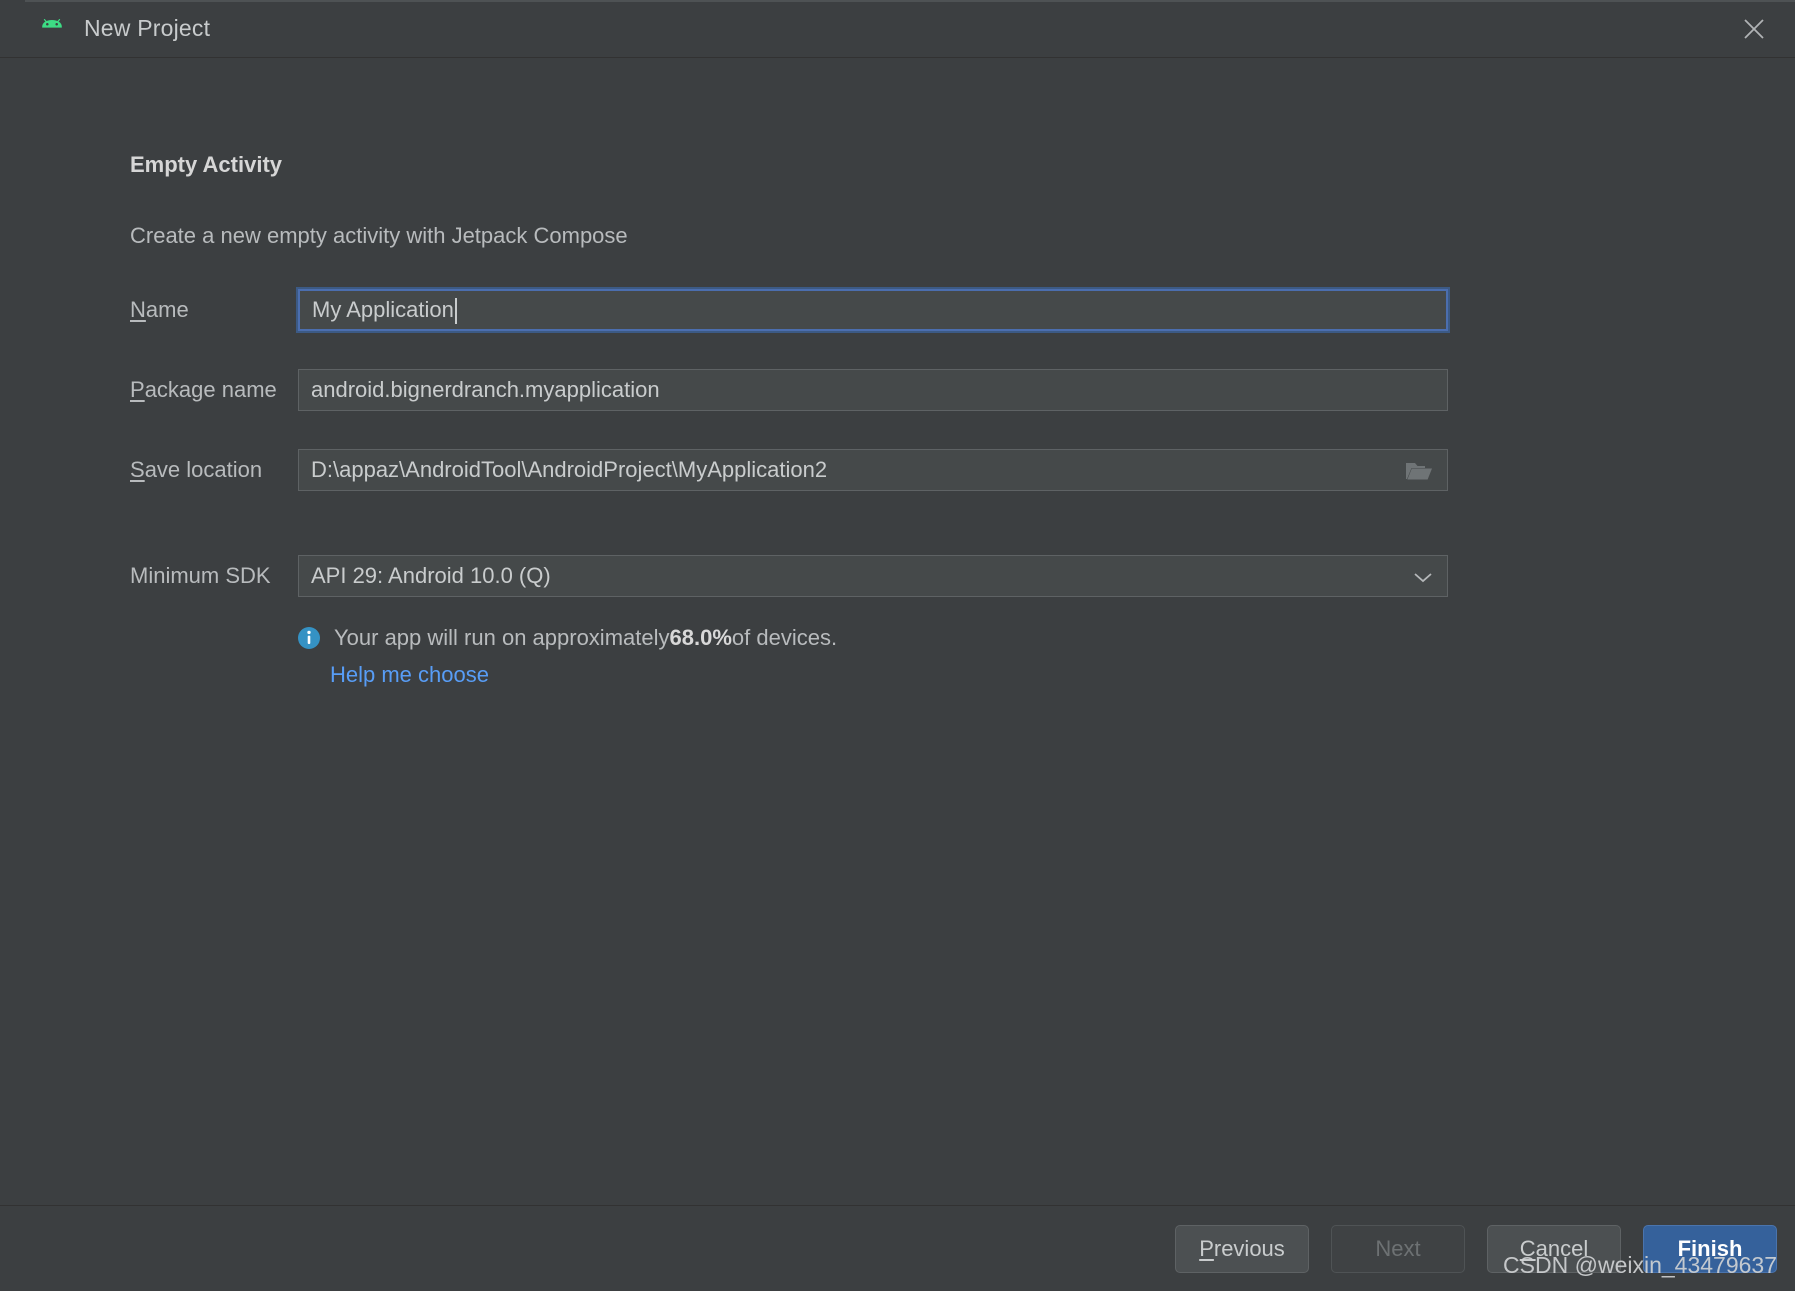 The image size is (1795, 1291). I want to click on save-location-label-rest: ave location, so click(203, 469).